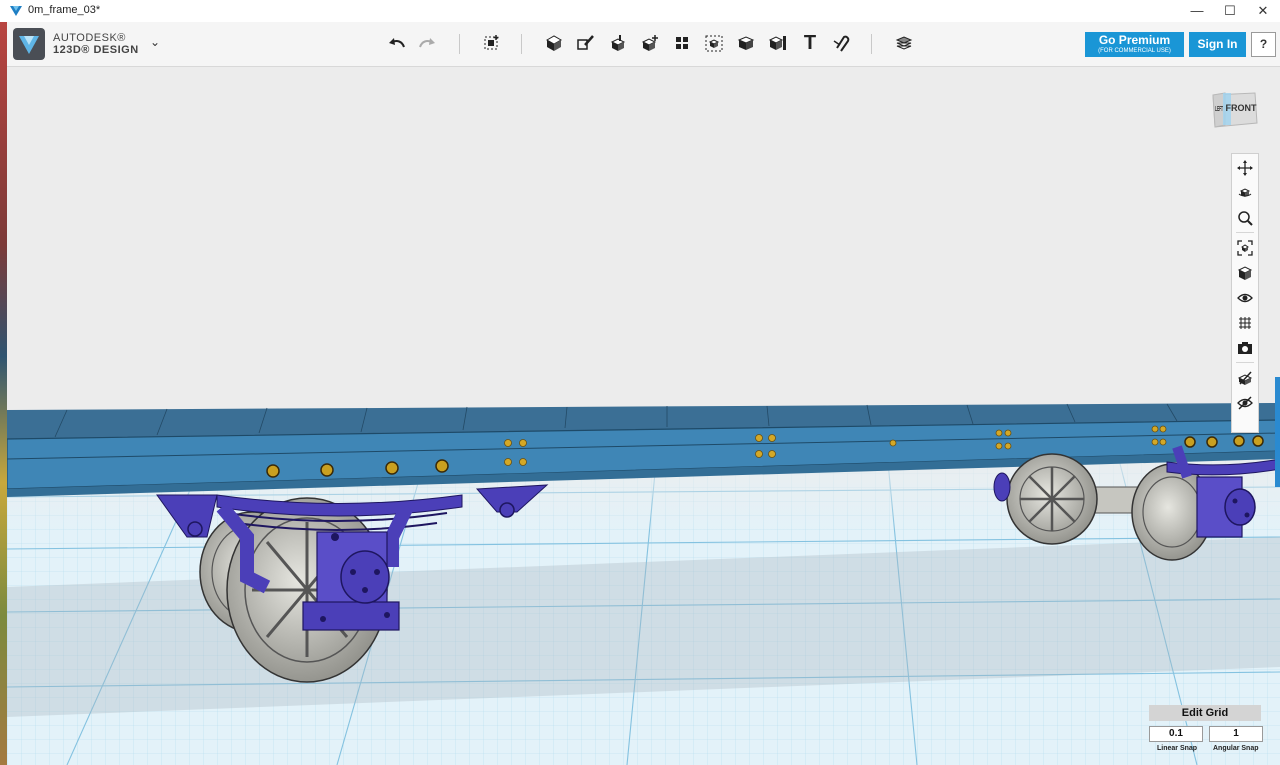  I want to click on viewcube-left-label: LEFT, so click(1219, 109).